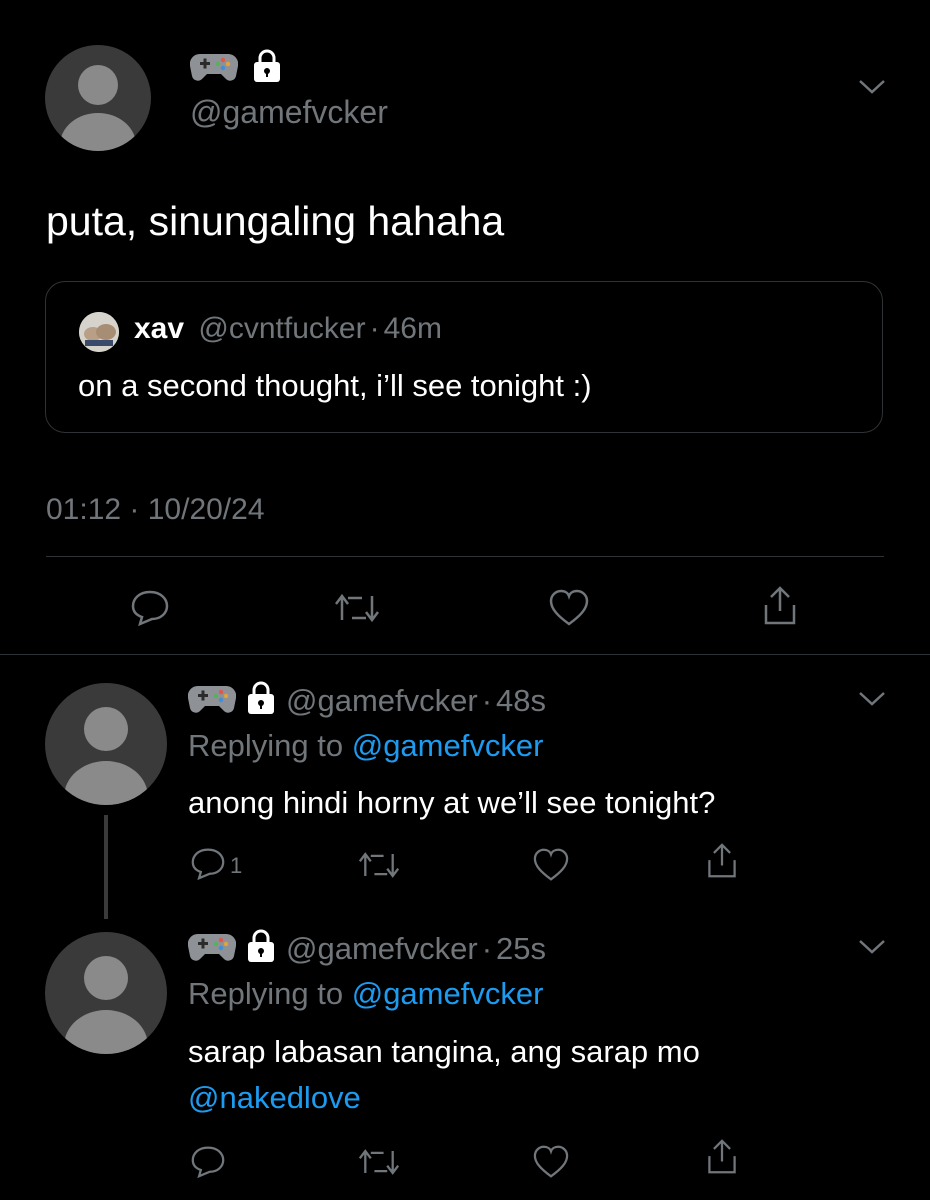 The height and width of the screenshot is (1200, 930). What do you see at coordinates (374, 328) in the screenshot?
I see `quoted-sep: ·` at bounding box center [374, 328].